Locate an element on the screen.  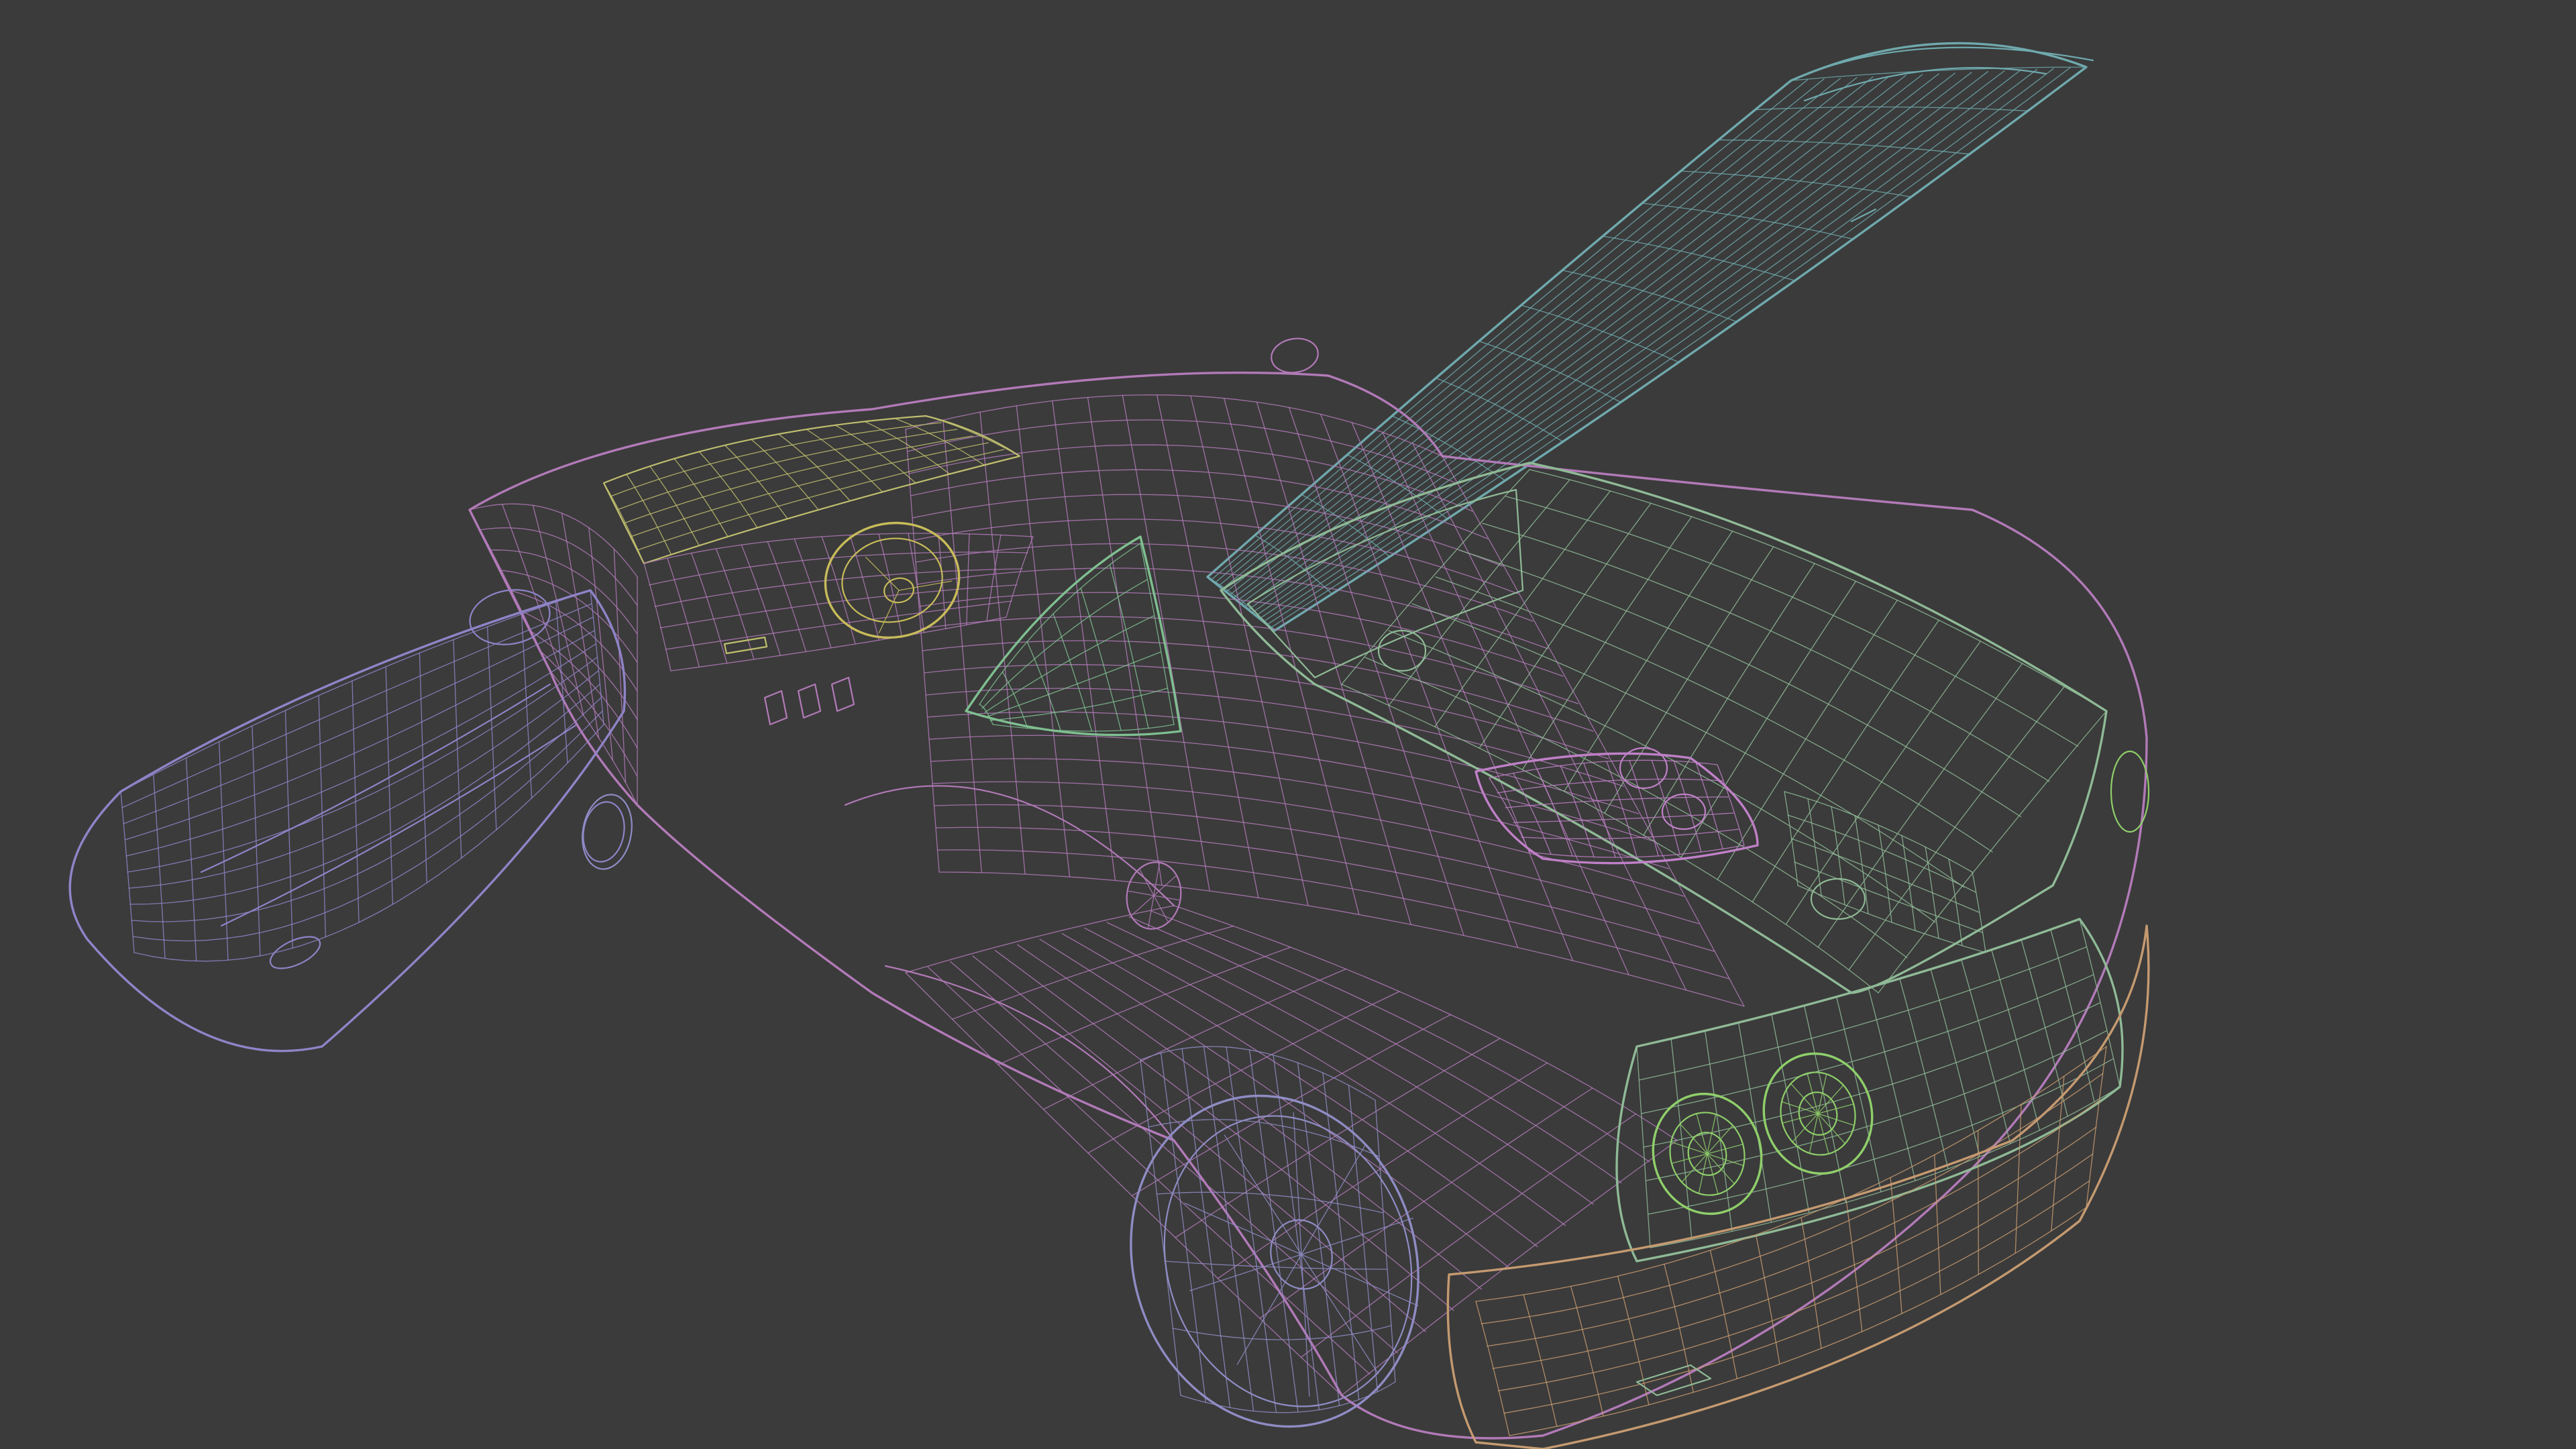
rear-bumper is located at coordinates (1798, 1186).